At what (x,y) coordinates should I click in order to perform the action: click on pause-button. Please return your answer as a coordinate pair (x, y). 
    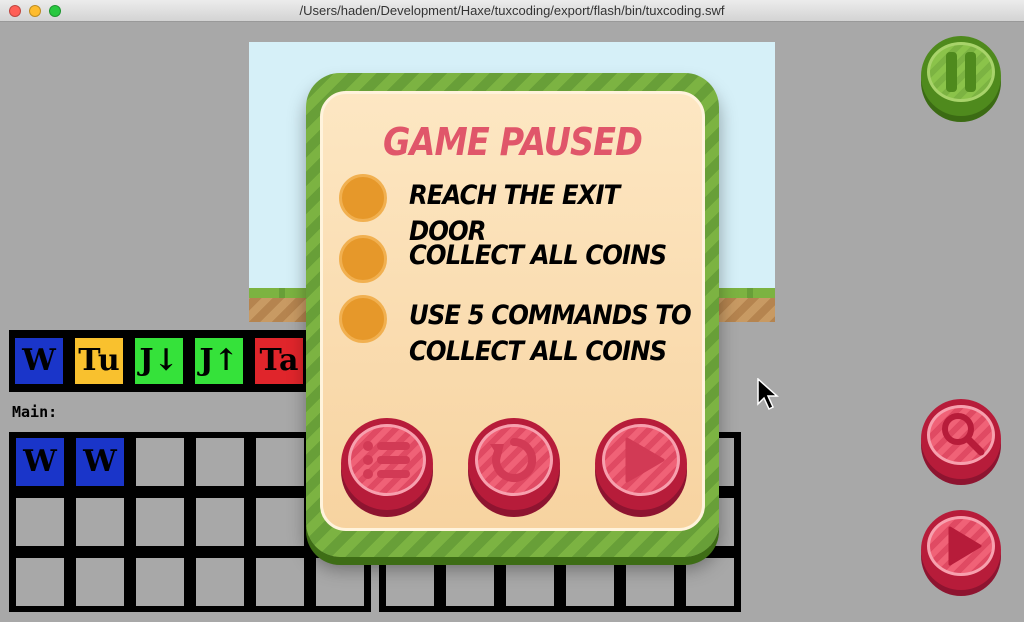
    Looking at the image, I should click on (961, 76).